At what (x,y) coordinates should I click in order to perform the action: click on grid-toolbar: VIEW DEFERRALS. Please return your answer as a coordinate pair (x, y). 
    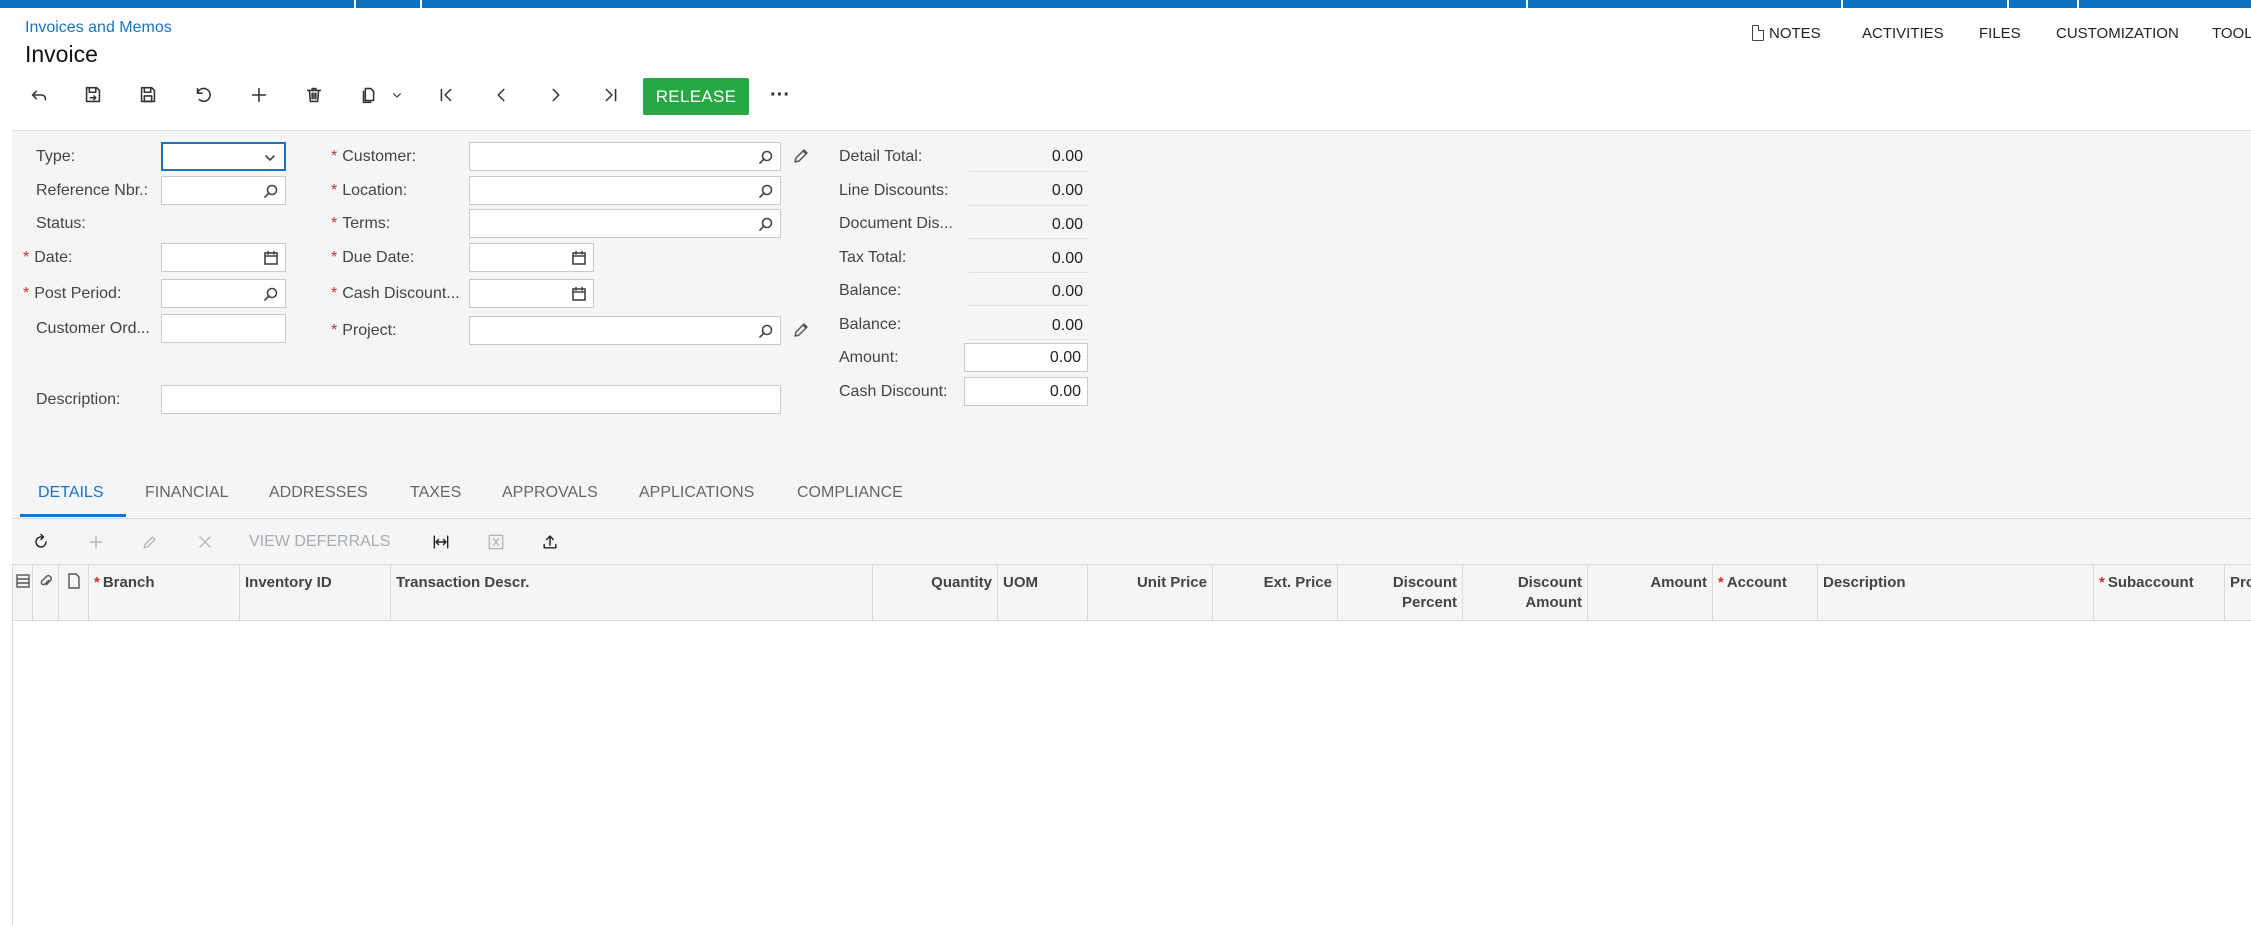
    Looking at the image, I should click on (1131, 542).